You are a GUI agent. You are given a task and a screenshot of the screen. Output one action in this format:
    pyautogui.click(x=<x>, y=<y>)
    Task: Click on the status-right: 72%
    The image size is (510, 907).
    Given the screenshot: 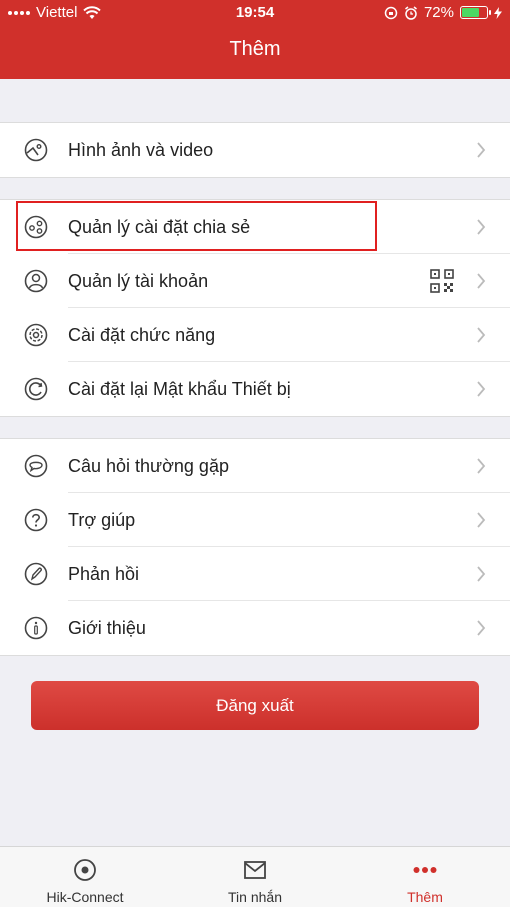 What is the action you would take?
    pyautogui.click(x=443, y=12)
    